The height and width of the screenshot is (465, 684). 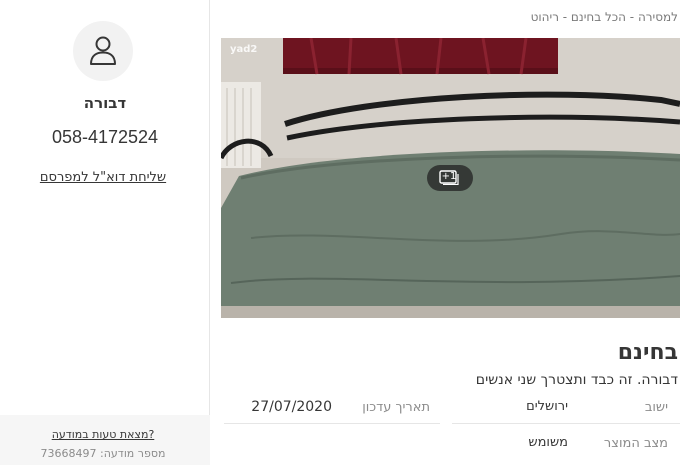 I want to click on detail-row-updated: תאריך עדכון 27/07/2020, so click(x=332, y=409).